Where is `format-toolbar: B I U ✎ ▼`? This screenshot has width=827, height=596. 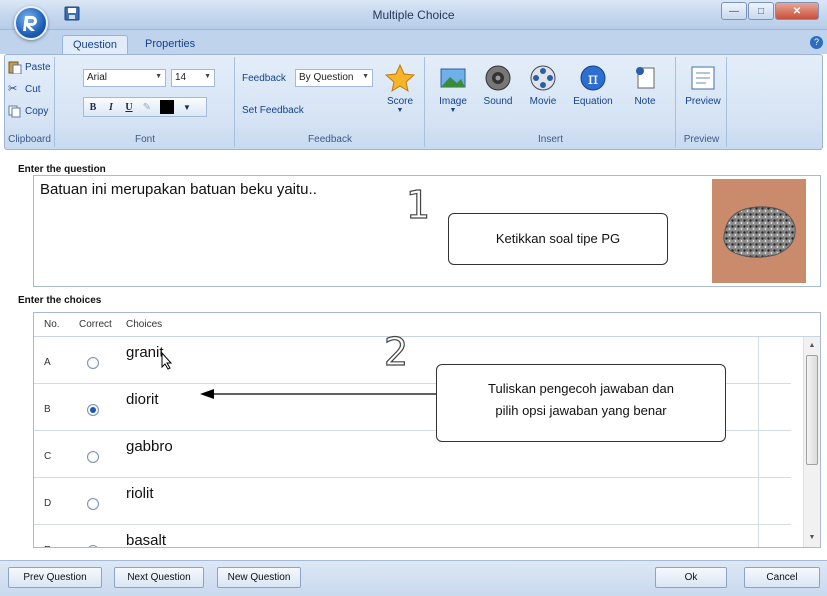
format-toolbar: B I U ✎ ▼ is located at coordinates (145, 107).